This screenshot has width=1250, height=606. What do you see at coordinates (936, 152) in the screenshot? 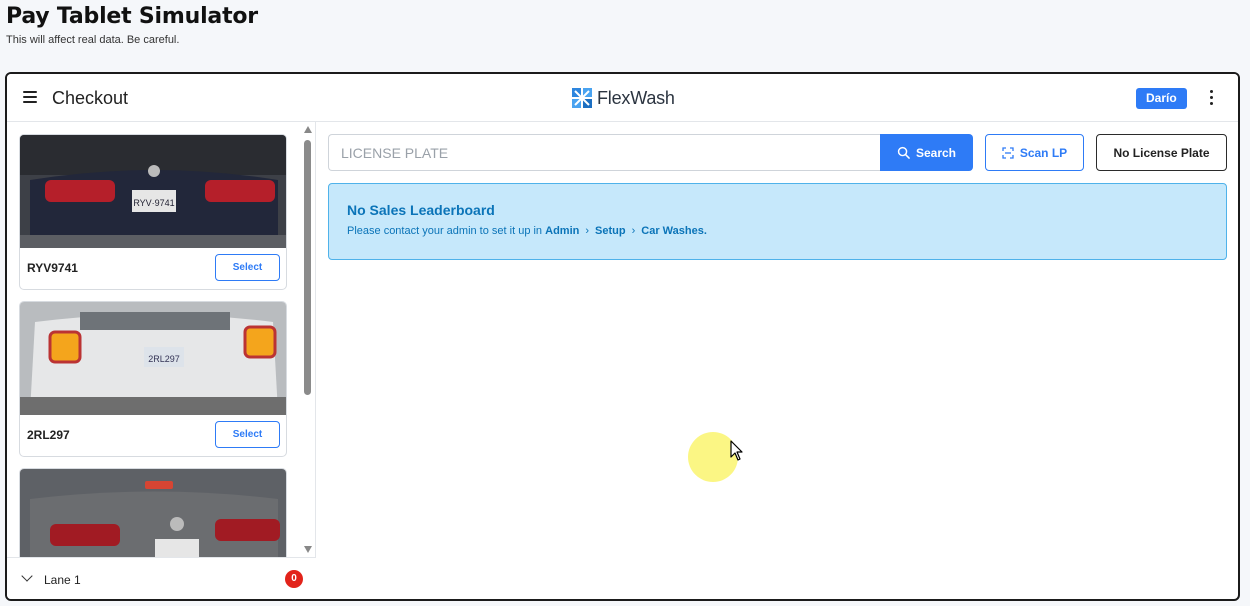
I see `search-button-label: Search` at bounding box center [936, 152].